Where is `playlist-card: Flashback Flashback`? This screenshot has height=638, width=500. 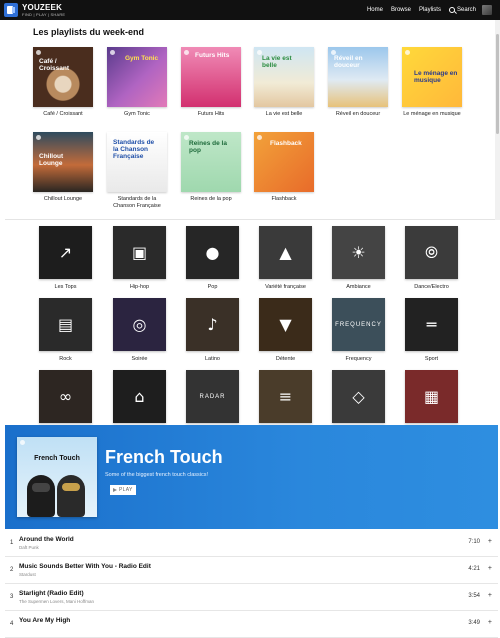 playlist-card: Flashback Flashback is located at coordinates (284, 167).